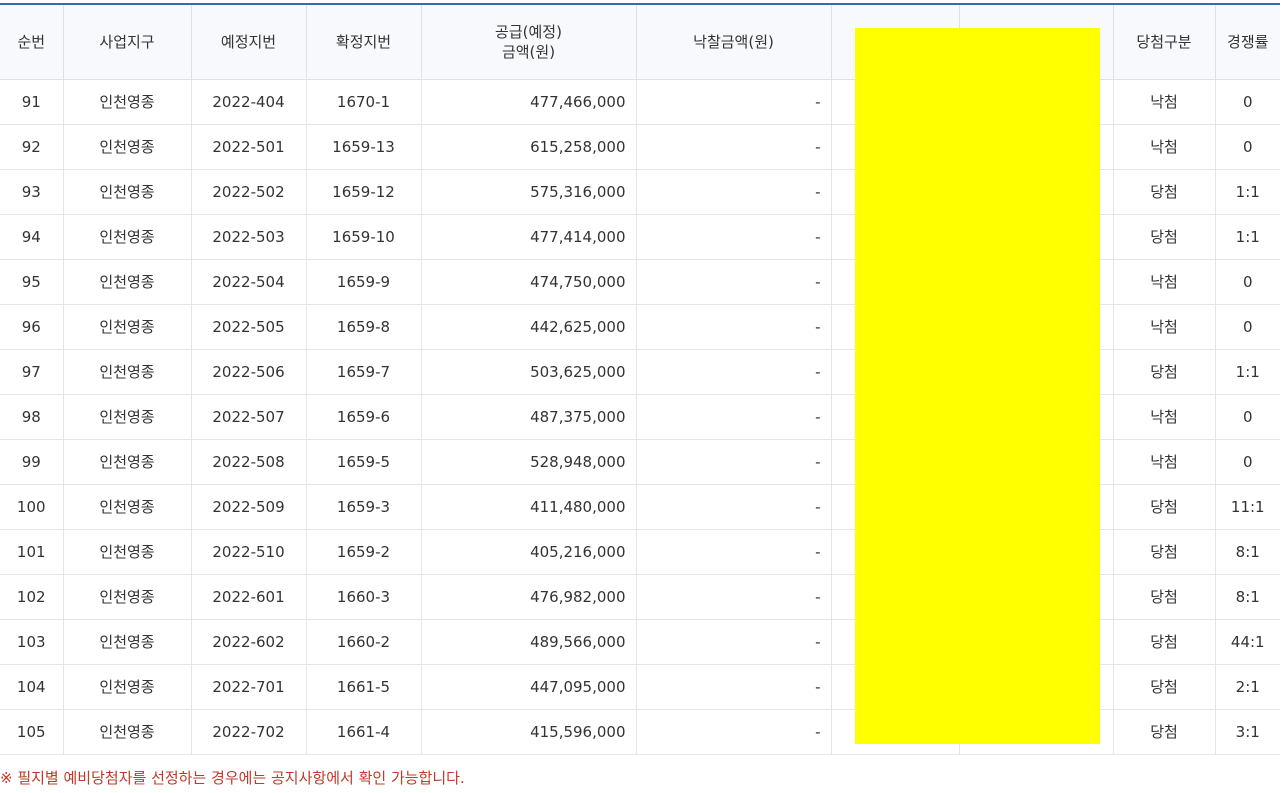 This screenshot has height=793, width=1284. Describe the element at coordinates (248, 462) in the screenshot. I see `cell-planned-lot: 2022-508` at that location.